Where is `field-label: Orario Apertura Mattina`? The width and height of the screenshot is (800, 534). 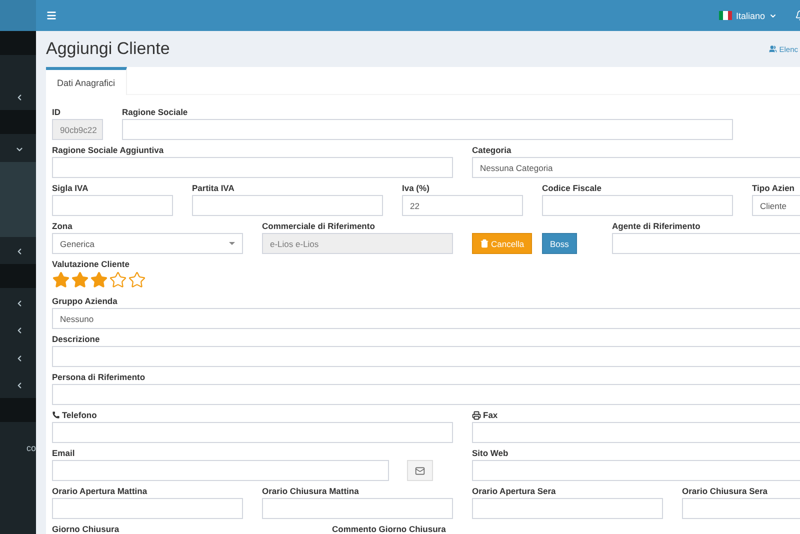 field-label: Orario Apertura Mattina is located at coordinates (100, 491).